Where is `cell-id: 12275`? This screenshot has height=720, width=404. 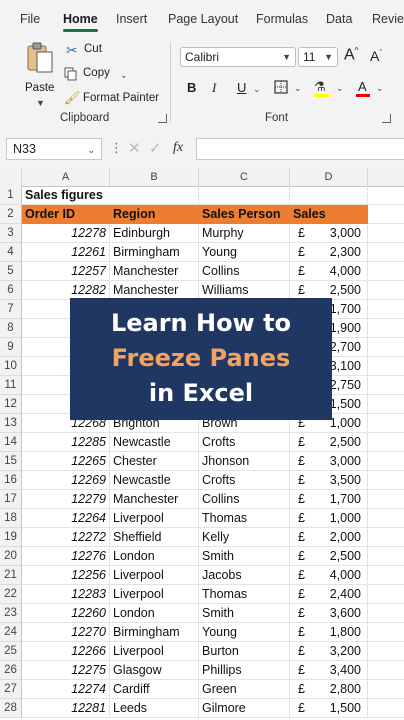
cell-id: 12275 is located at coordinates (66, 670).